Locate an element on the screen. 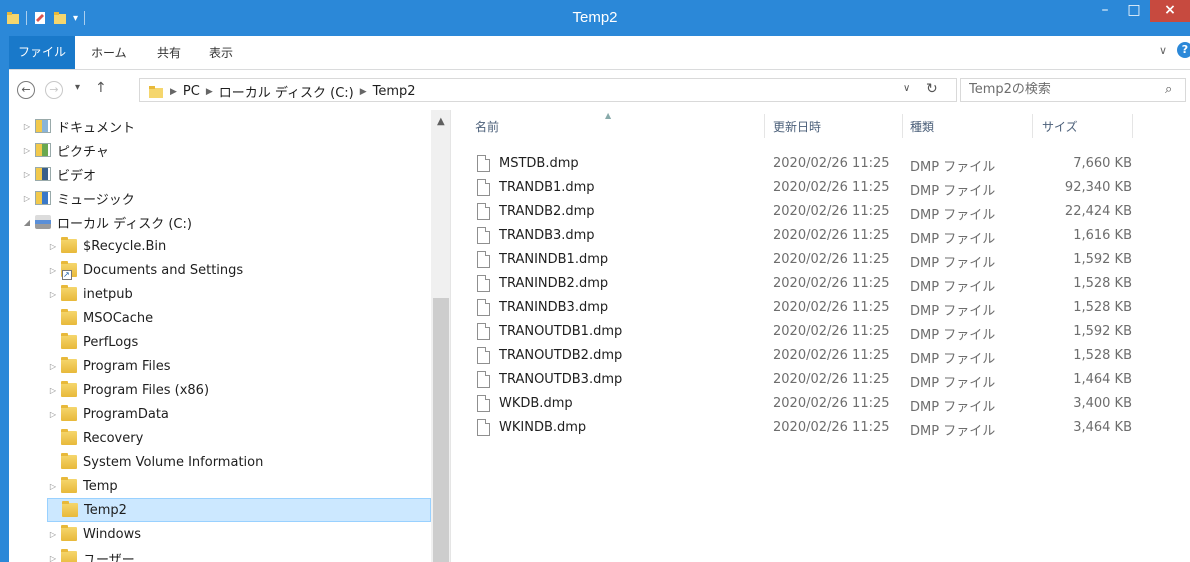 The width and height of the screenshot is (1190, 562). collapse-icon: ◢ is located at coordinates (27, 222).